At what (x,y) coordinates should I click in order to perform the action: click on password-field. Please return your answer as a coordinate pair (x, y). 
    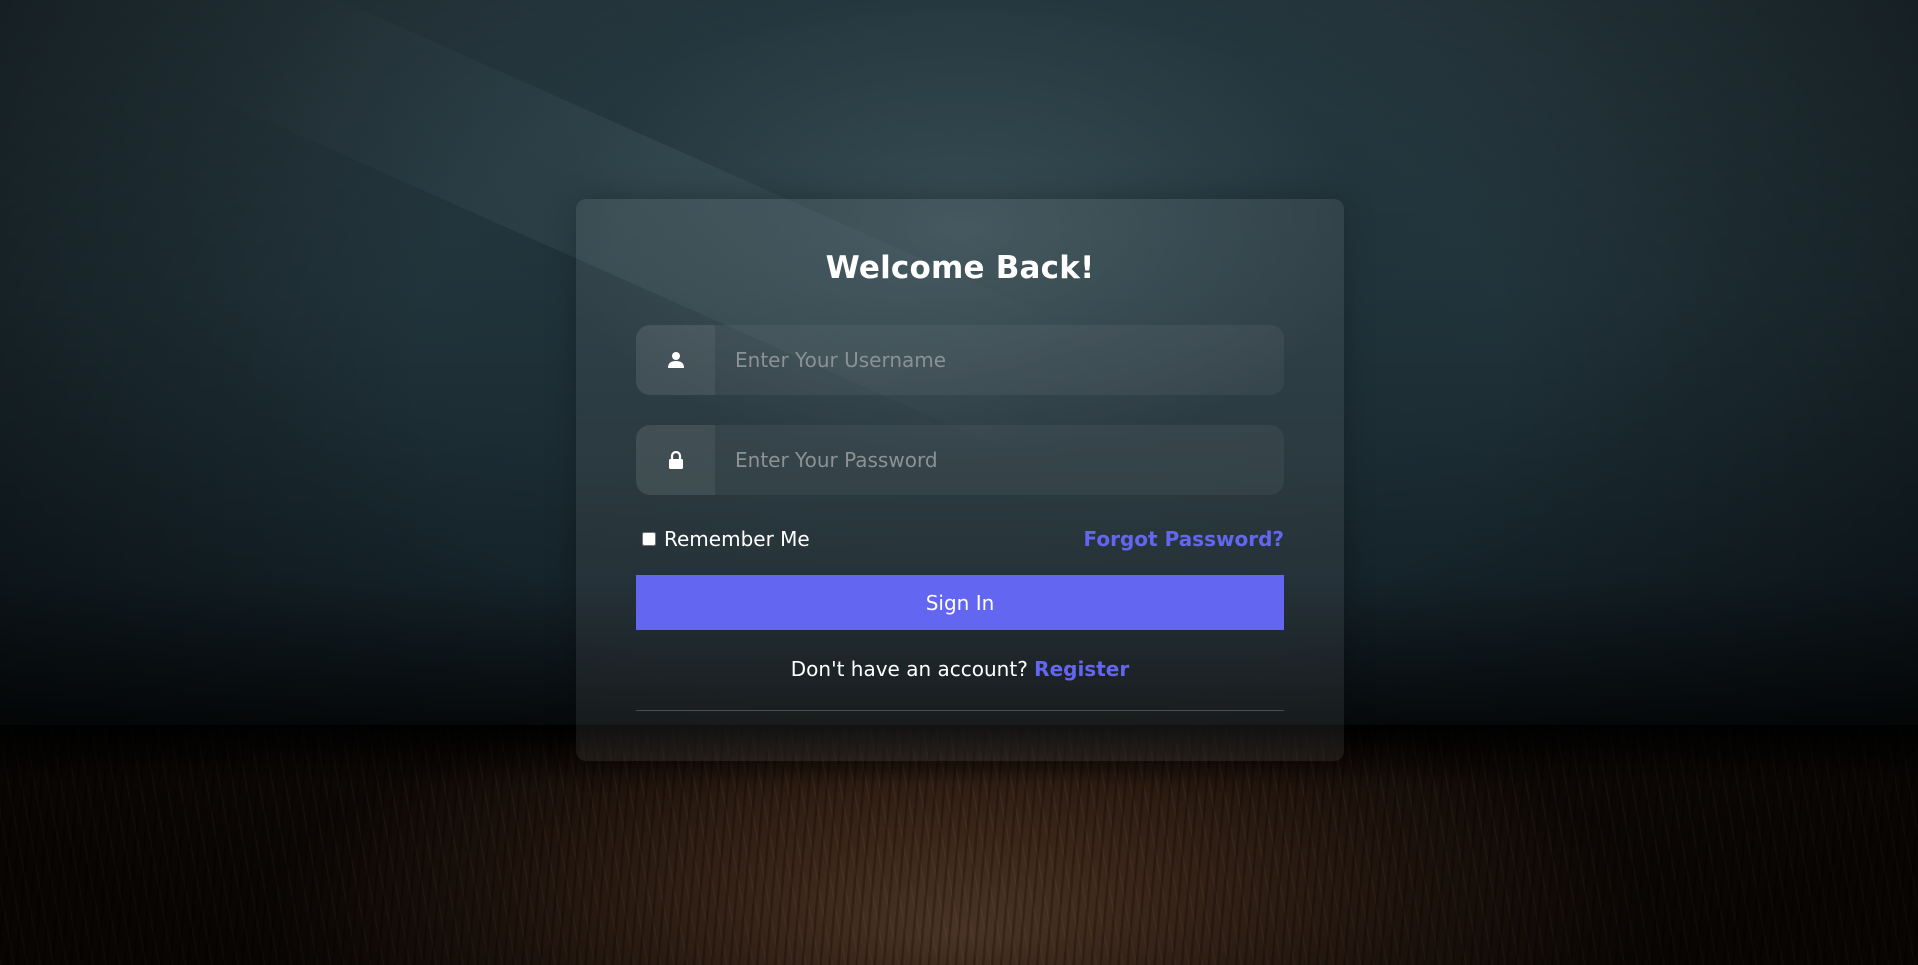
    Looking at the image, I should click on (960, 460).